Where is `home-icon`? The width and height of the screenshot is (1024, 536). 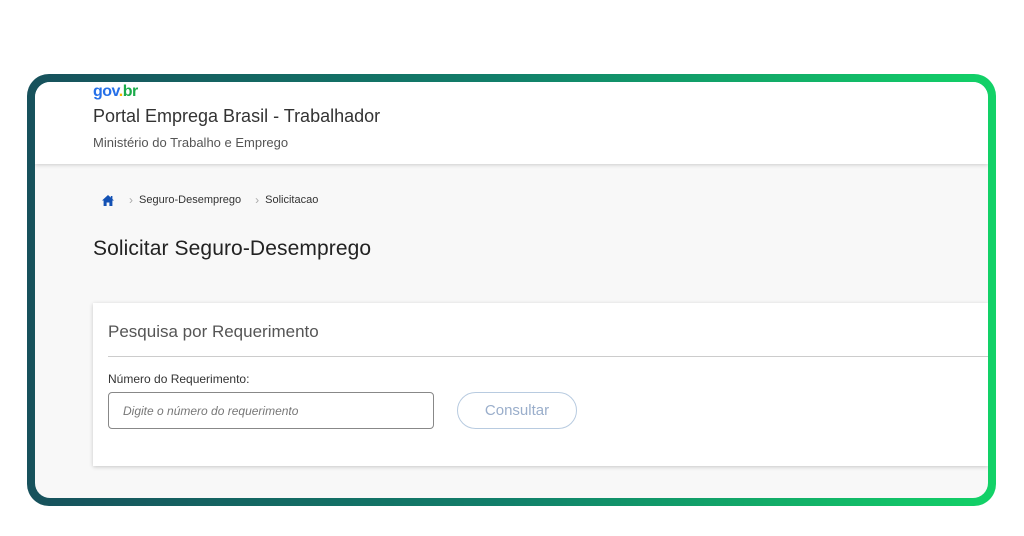 home-icon is located at coordinates (108, 200).